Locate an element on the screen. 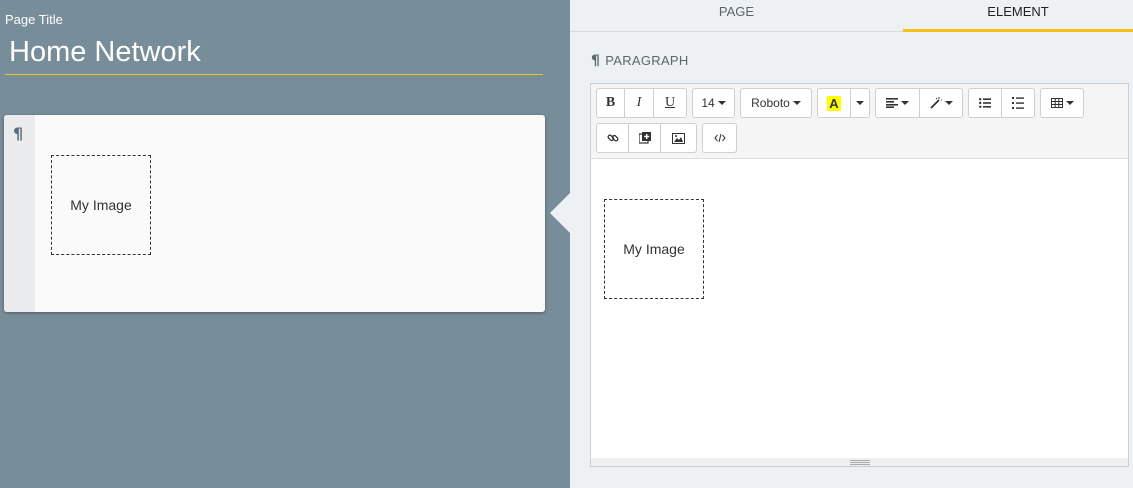 This screenshot has width=1133, height=488. tab-element: ELEMENT is located at coordinates (1018, 16).